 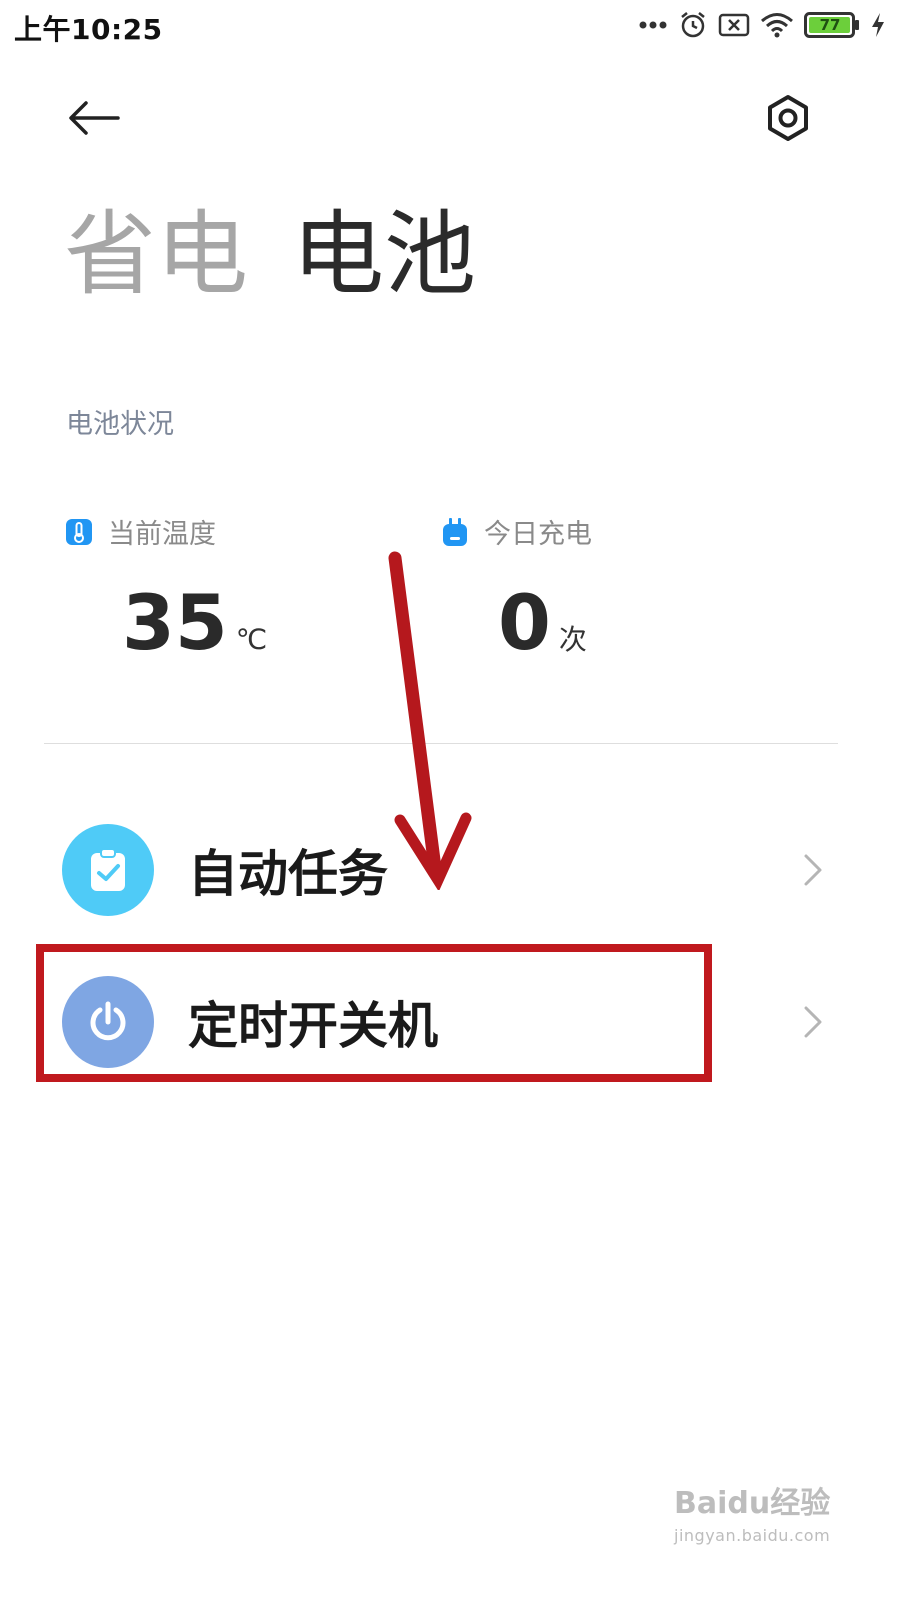 What do you see at coordinates (374, 1013) in the screenshot?
I see `highlight-box` at bounding box center [374, 1013].